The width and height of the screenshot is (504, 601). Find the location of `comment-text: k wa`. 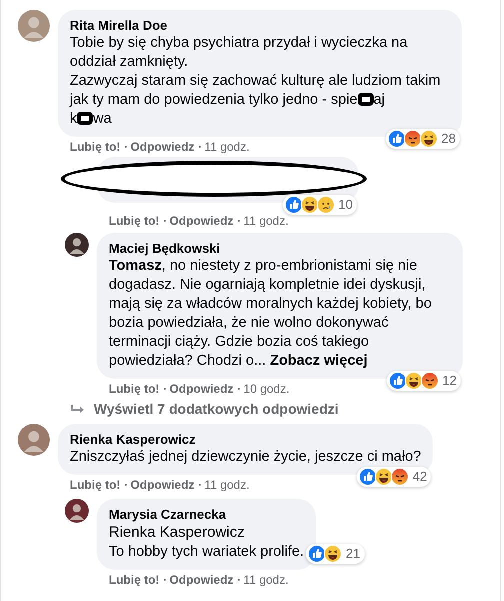

comment-text: k wa is located at coordinates (91, 119).